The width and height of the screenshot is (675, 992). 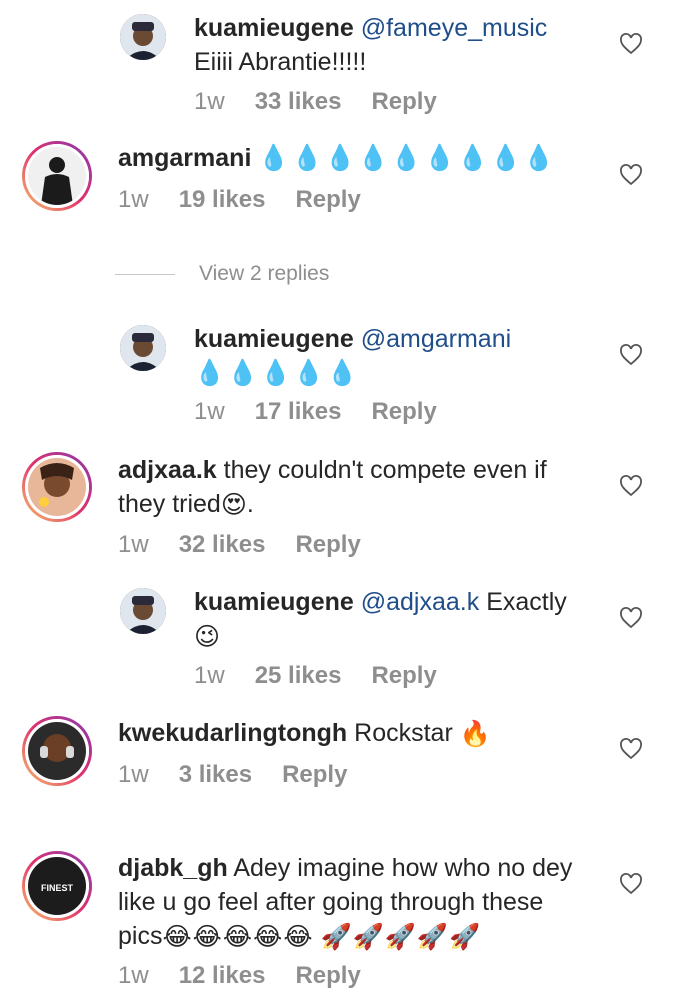 What do you see at coordinates (298, 676) in the screenshot?
I see `comment-likes: 25 likes` at bounding box center [298, 676].